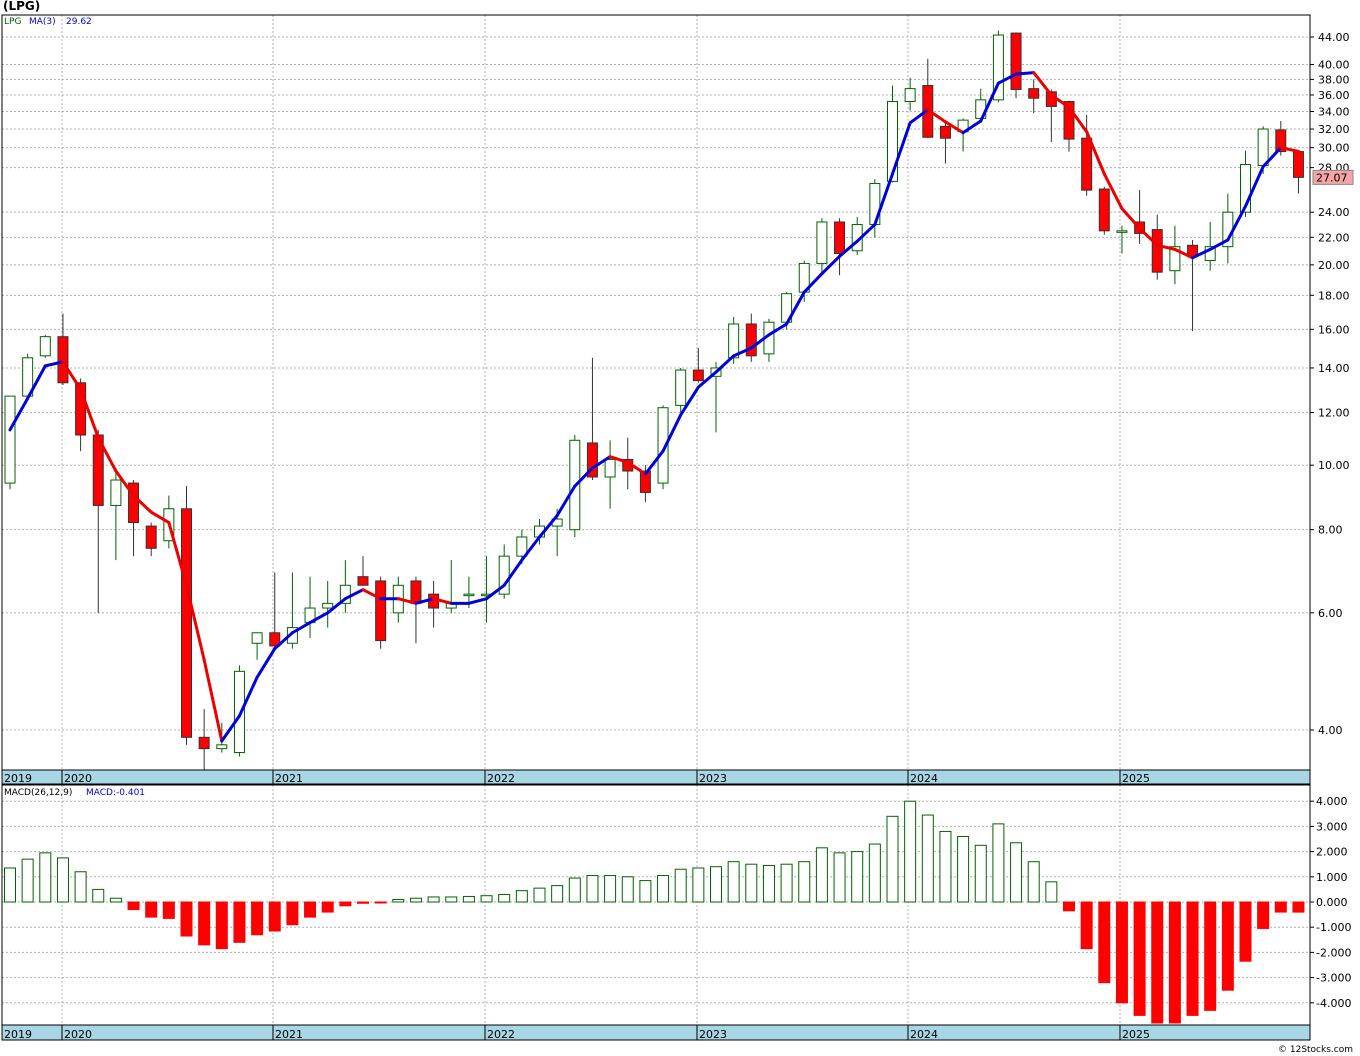 The image size is (1360, 1056). Describe the element at coordinates (656, 1032) in the screenshot. I see `date-axis-band` at that location.